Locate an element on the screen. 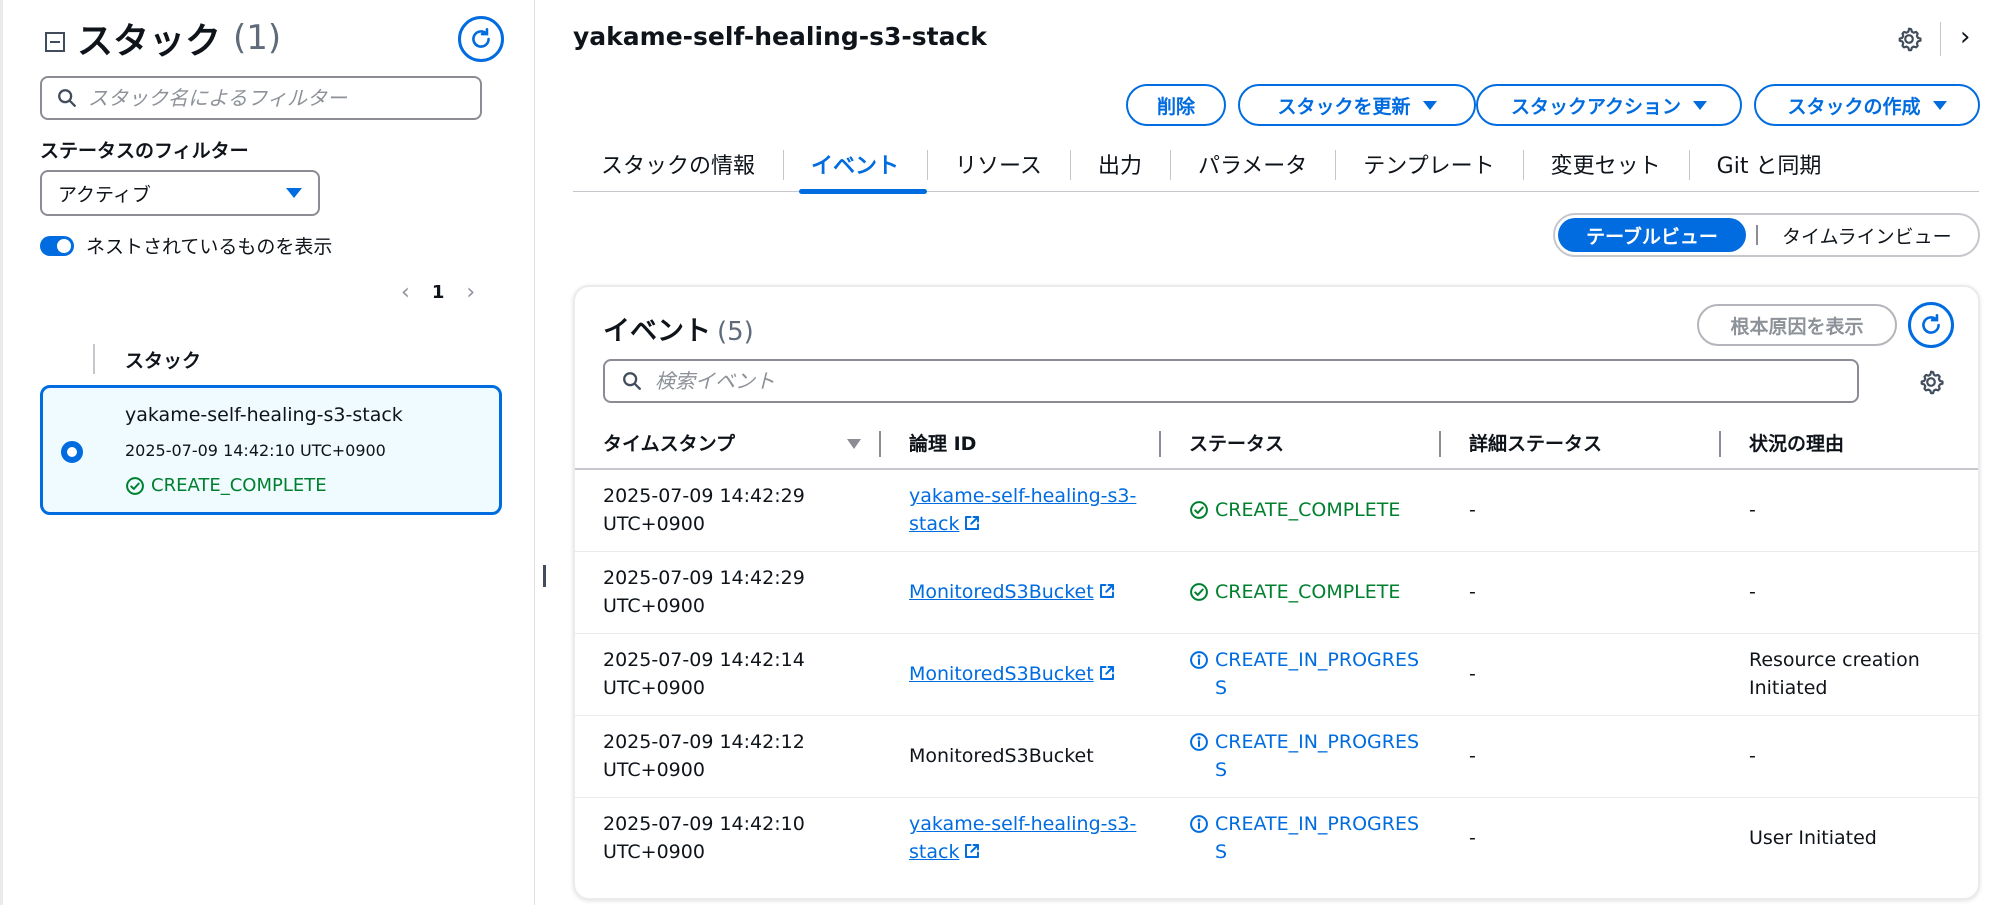 The width and height of the screenshot is (2000, 905). tab-parameters: パラメータ is located at coordinates (1252, 164).